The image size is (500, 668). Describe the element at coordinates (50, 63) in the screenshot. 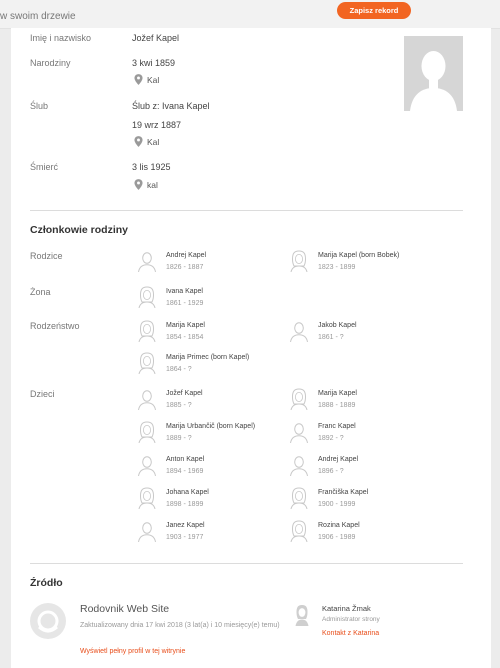

I see `birth-label: Narodziny` at that location.